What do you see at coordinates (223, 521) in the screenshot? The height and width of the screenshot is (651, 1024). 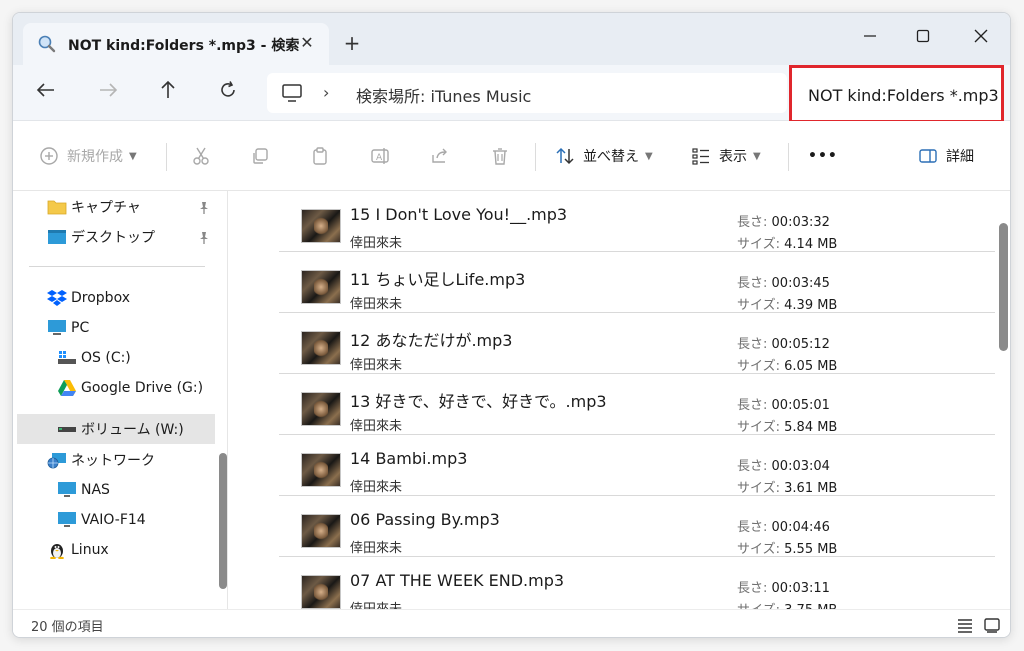 I see `sidebar-scrollbar` at bounding box center [223, 521].